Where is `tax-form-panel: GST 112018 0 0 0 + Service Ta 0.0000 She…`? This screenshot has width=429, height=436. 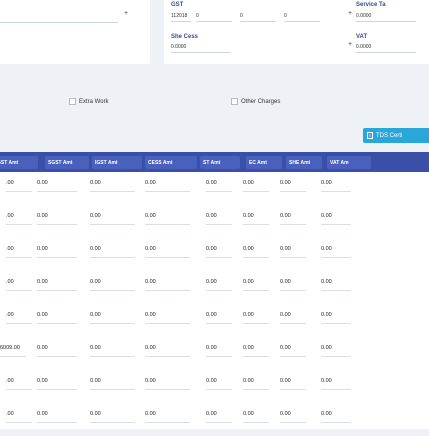 tax-form-panel: GST 112018 0 0 0 + Service Ta 0.0000 She… is located at coordinates (296, 32).